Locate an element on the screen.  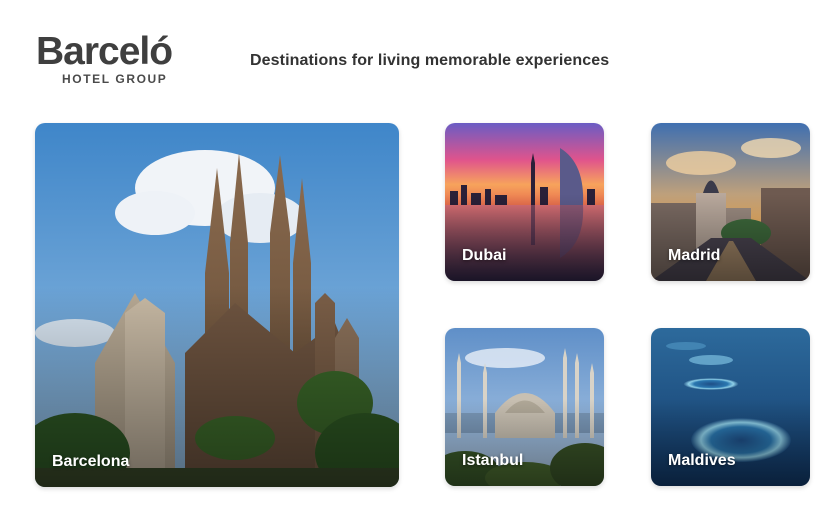
logo-subtitle: HOTEL GROUP is located at coordinates (115, 79).